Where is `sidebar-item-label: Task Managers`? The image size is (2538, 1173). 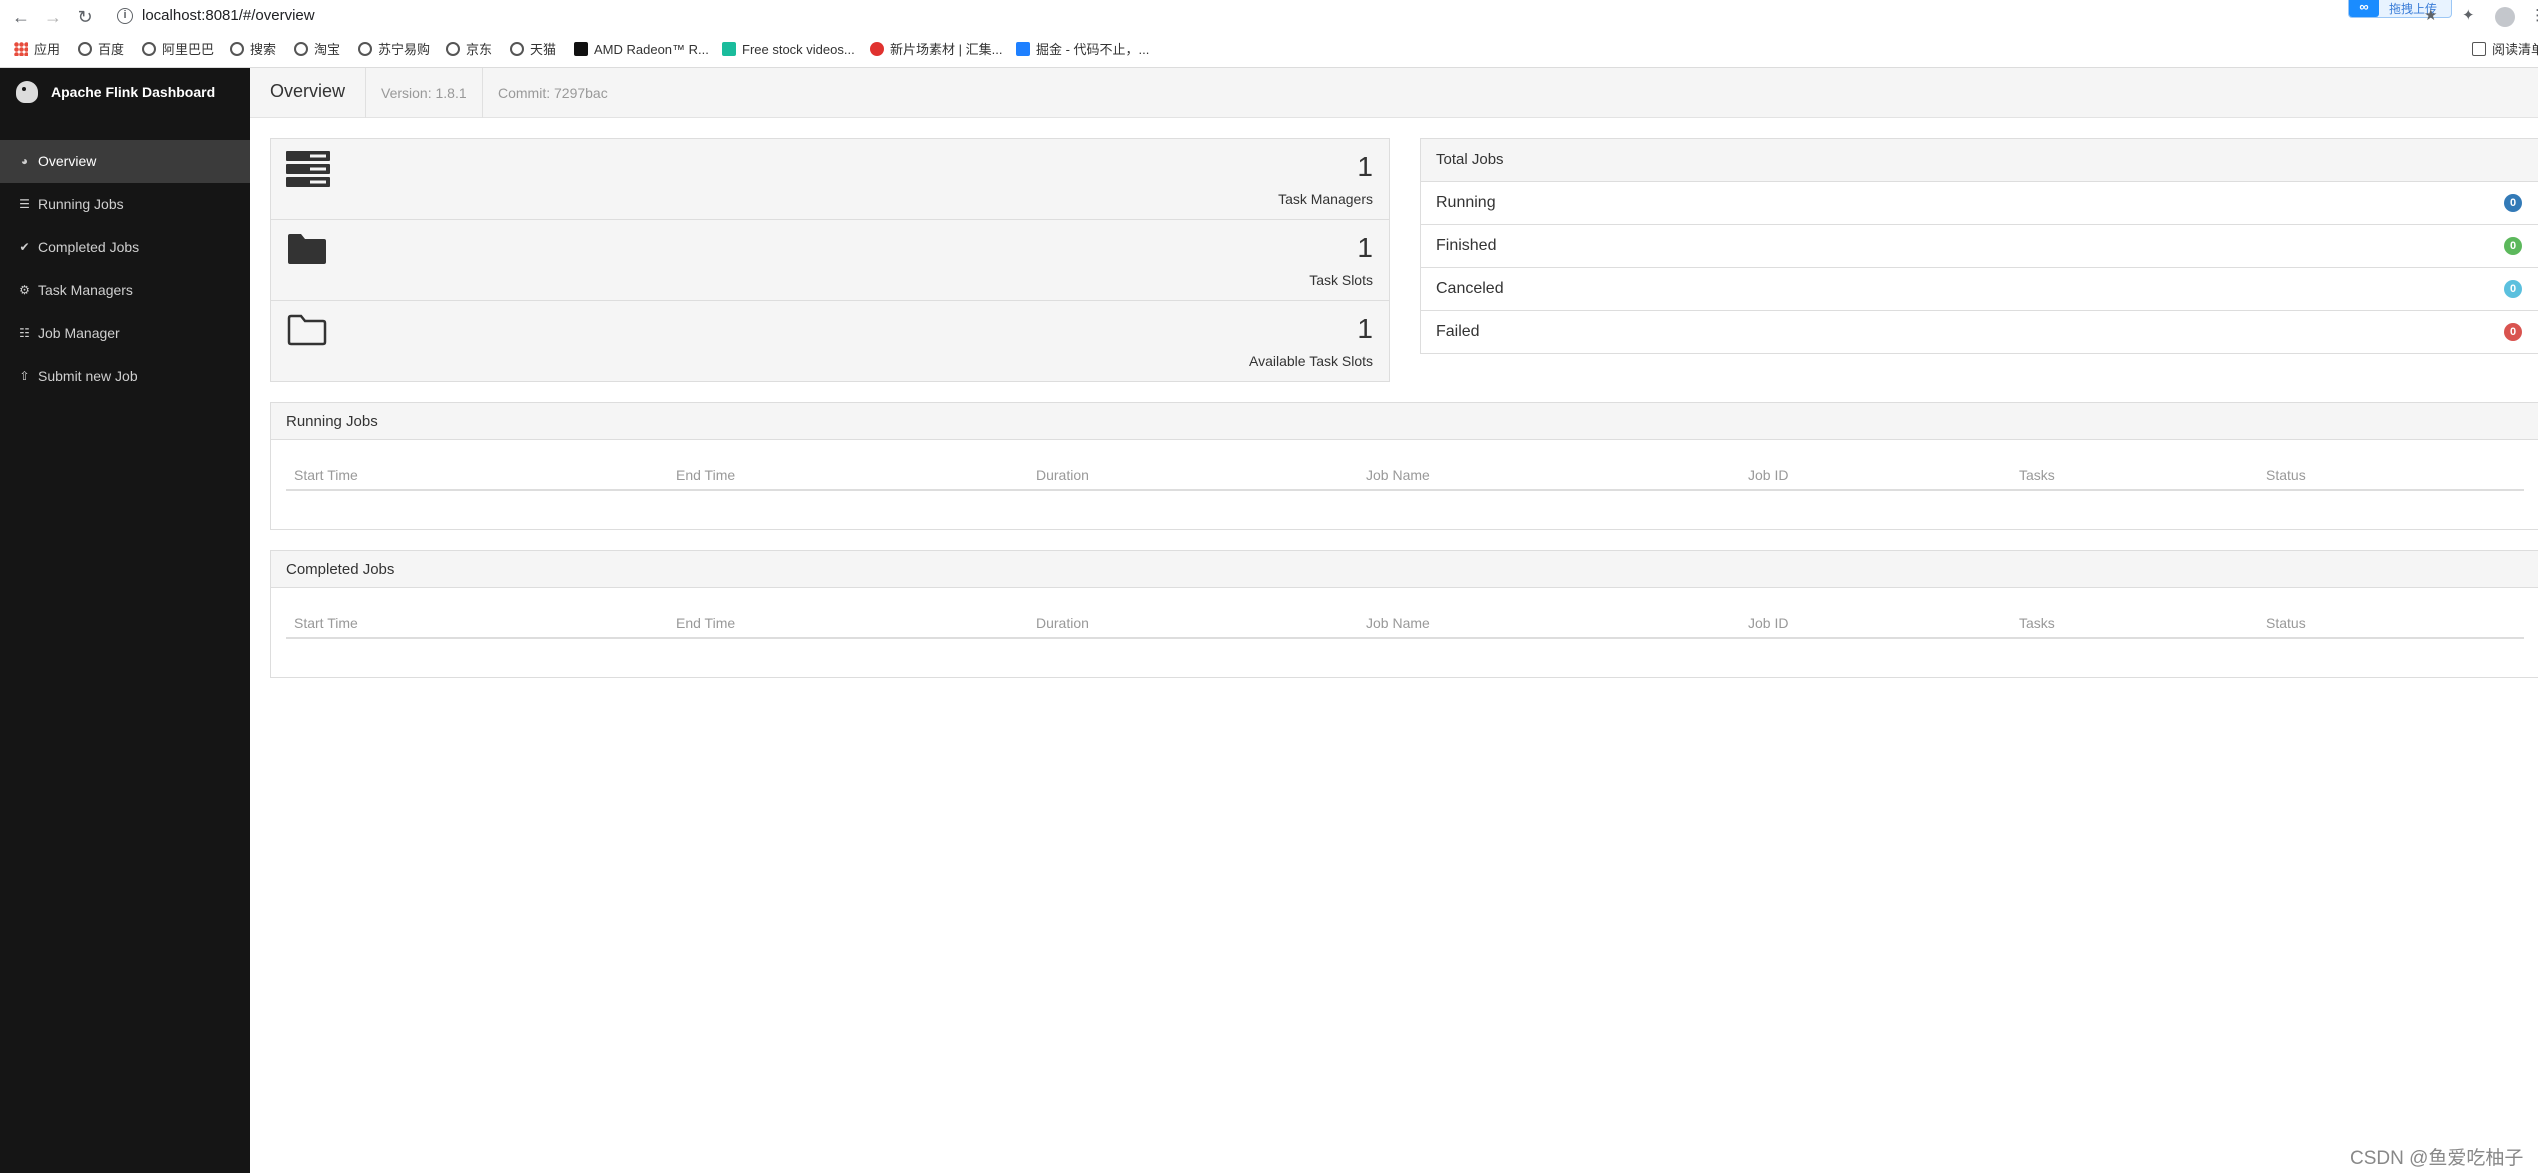 sidebar-item-label: Task Managers is located at coordinates (85, 290).